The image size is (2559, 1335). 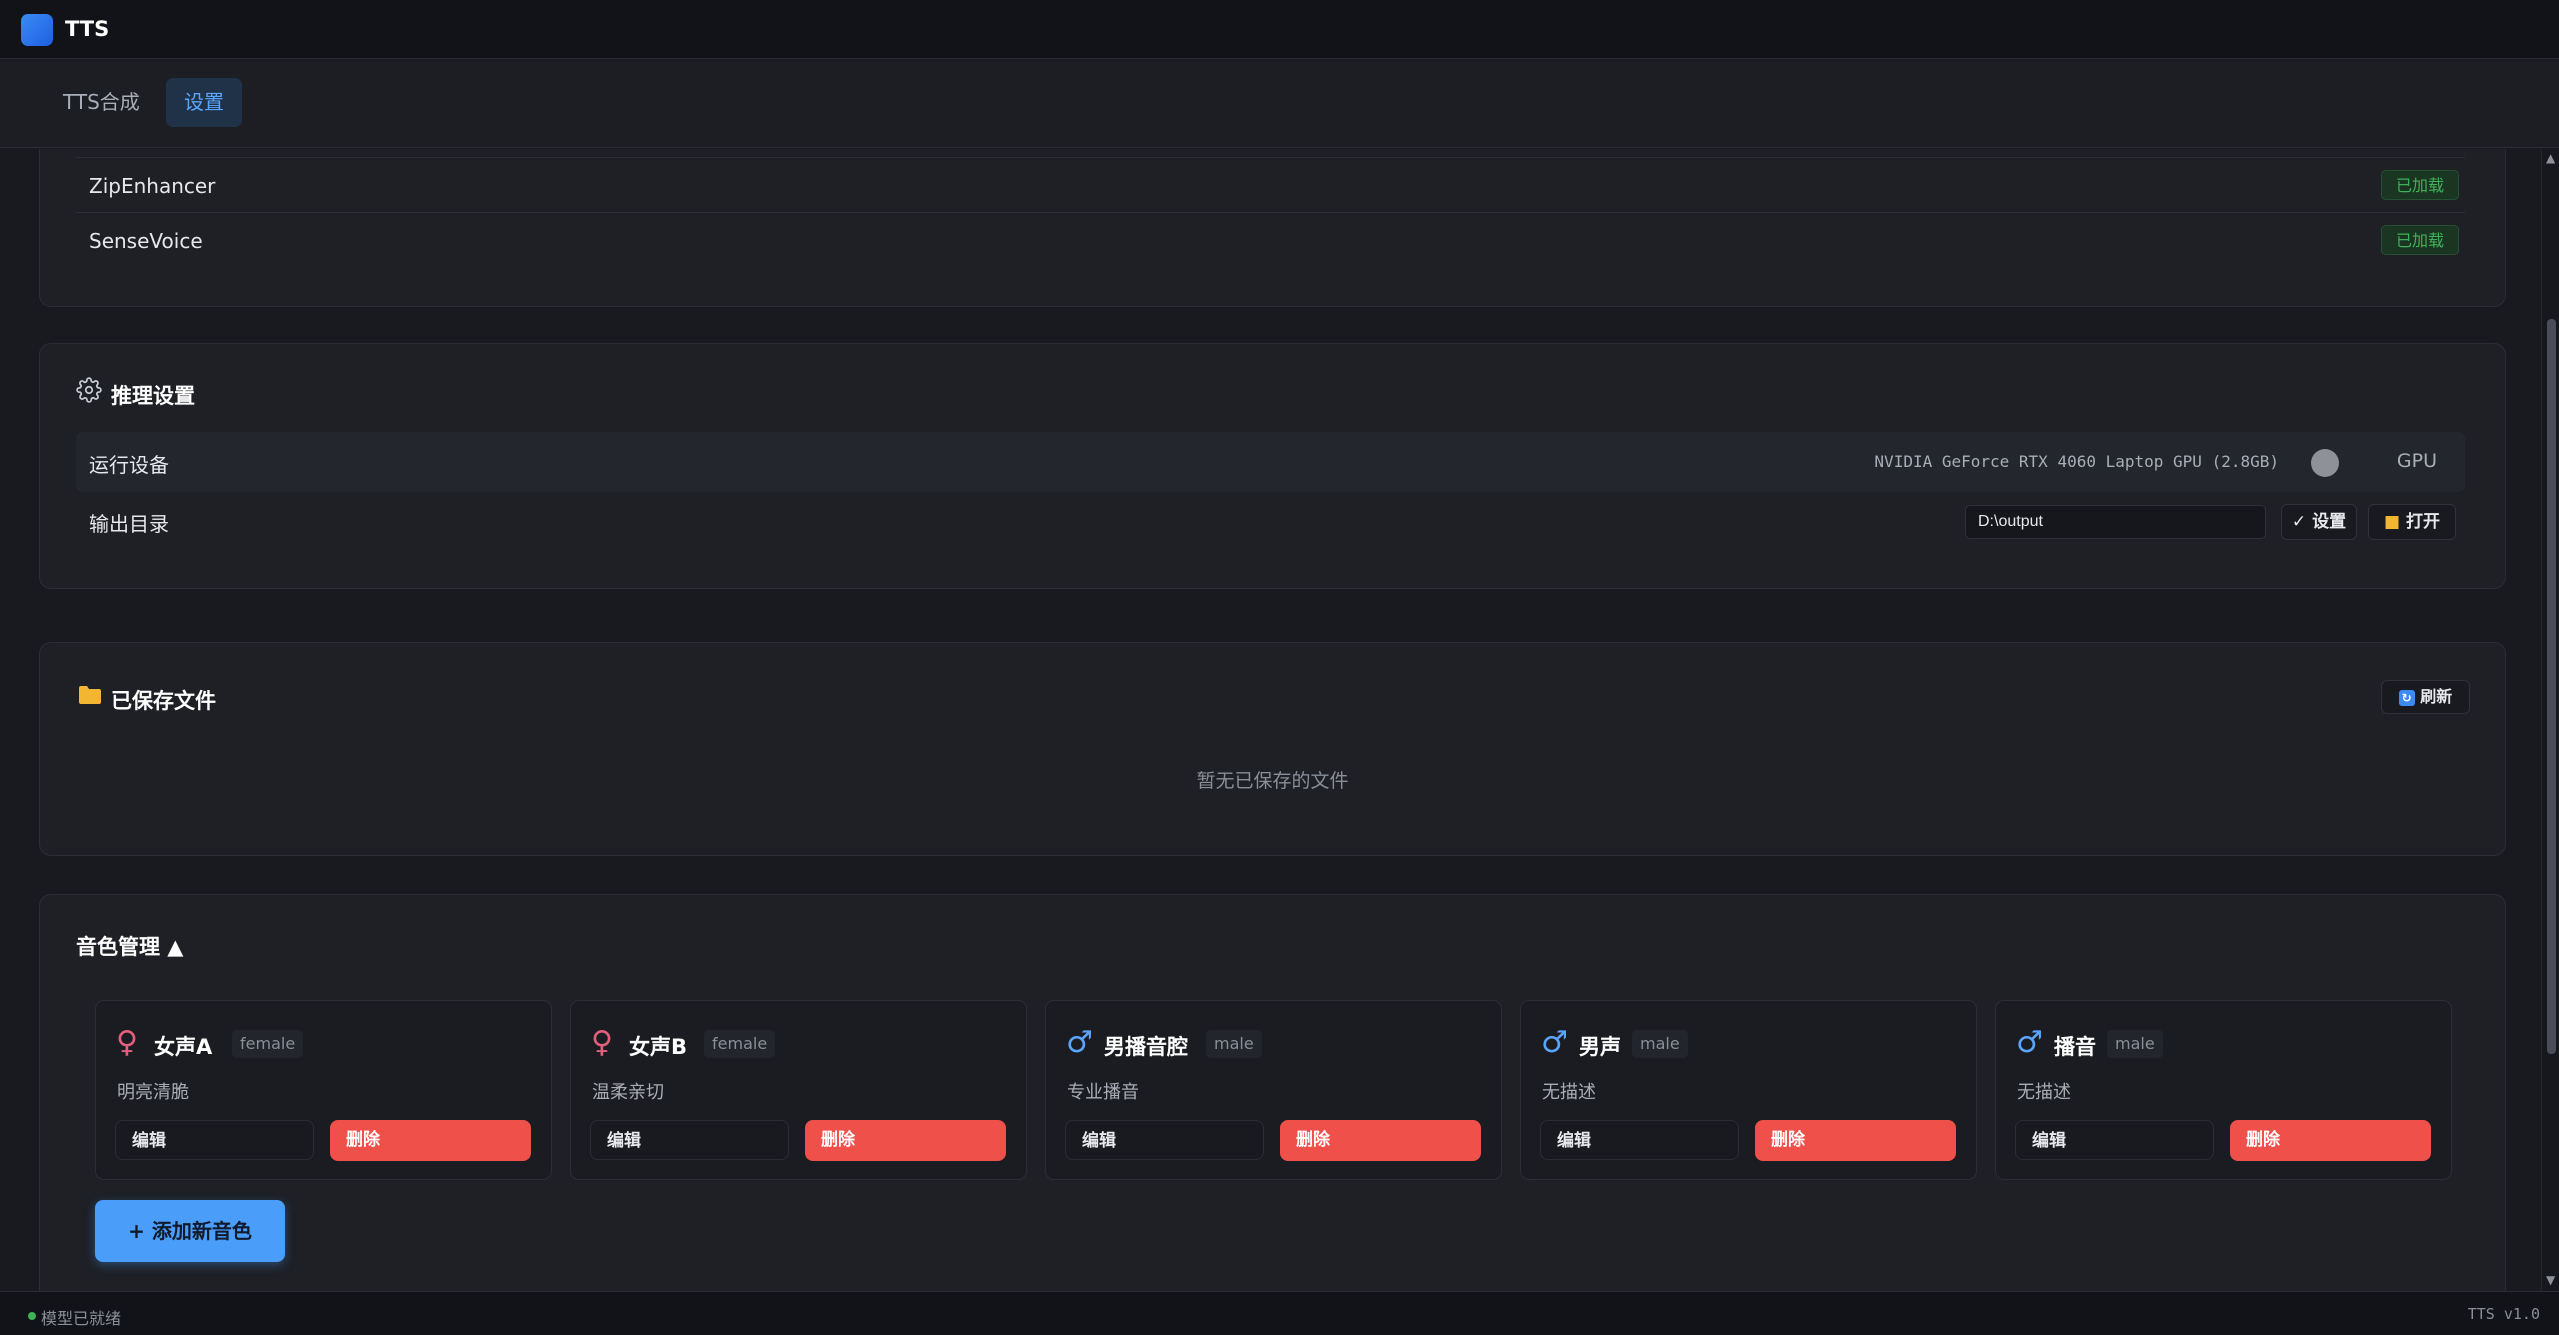 I want to click on voice-description: 专业播音, so click(x=1103, y=1092).